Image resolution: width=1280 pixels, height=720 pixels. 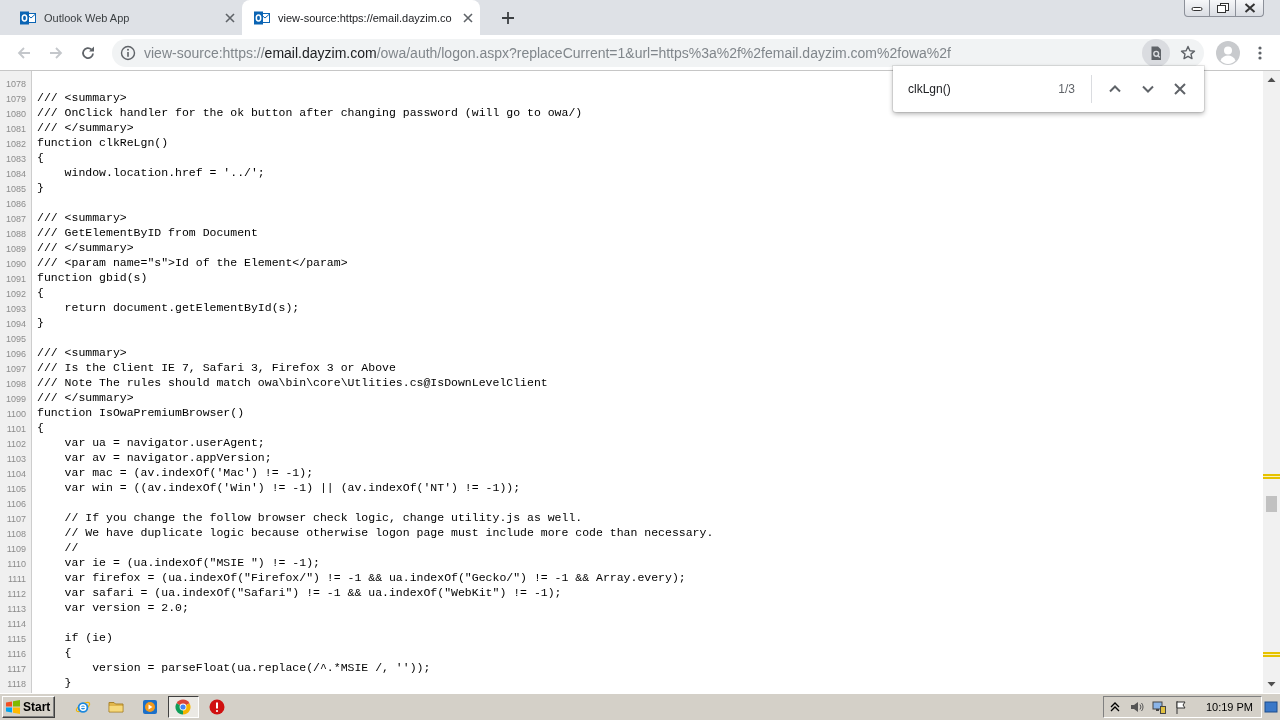 I want to click on browser-tab: Outlook Web App, so click(x=125, y=17).